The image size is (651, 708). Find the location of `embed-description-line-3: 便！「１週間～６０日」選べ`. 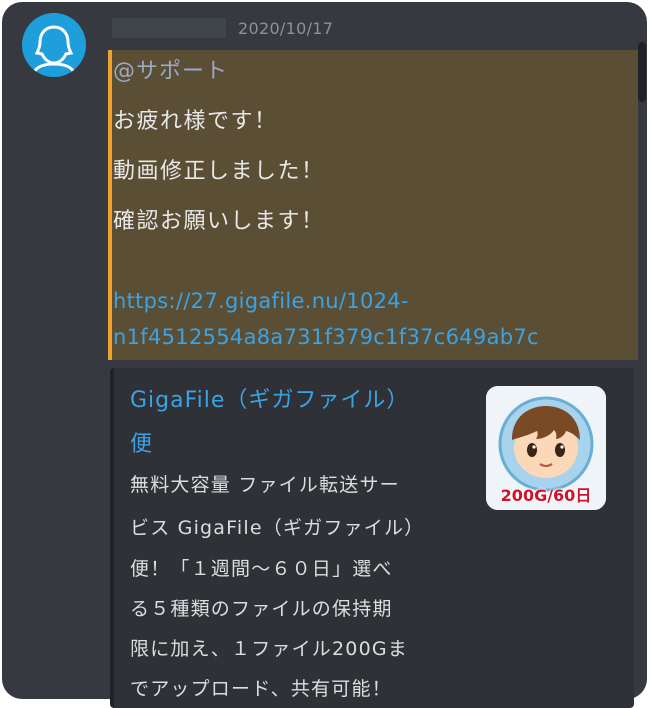

embed-description-line-3: 便！「１週間～６０日」選べ is located at coordinates (261, 569).